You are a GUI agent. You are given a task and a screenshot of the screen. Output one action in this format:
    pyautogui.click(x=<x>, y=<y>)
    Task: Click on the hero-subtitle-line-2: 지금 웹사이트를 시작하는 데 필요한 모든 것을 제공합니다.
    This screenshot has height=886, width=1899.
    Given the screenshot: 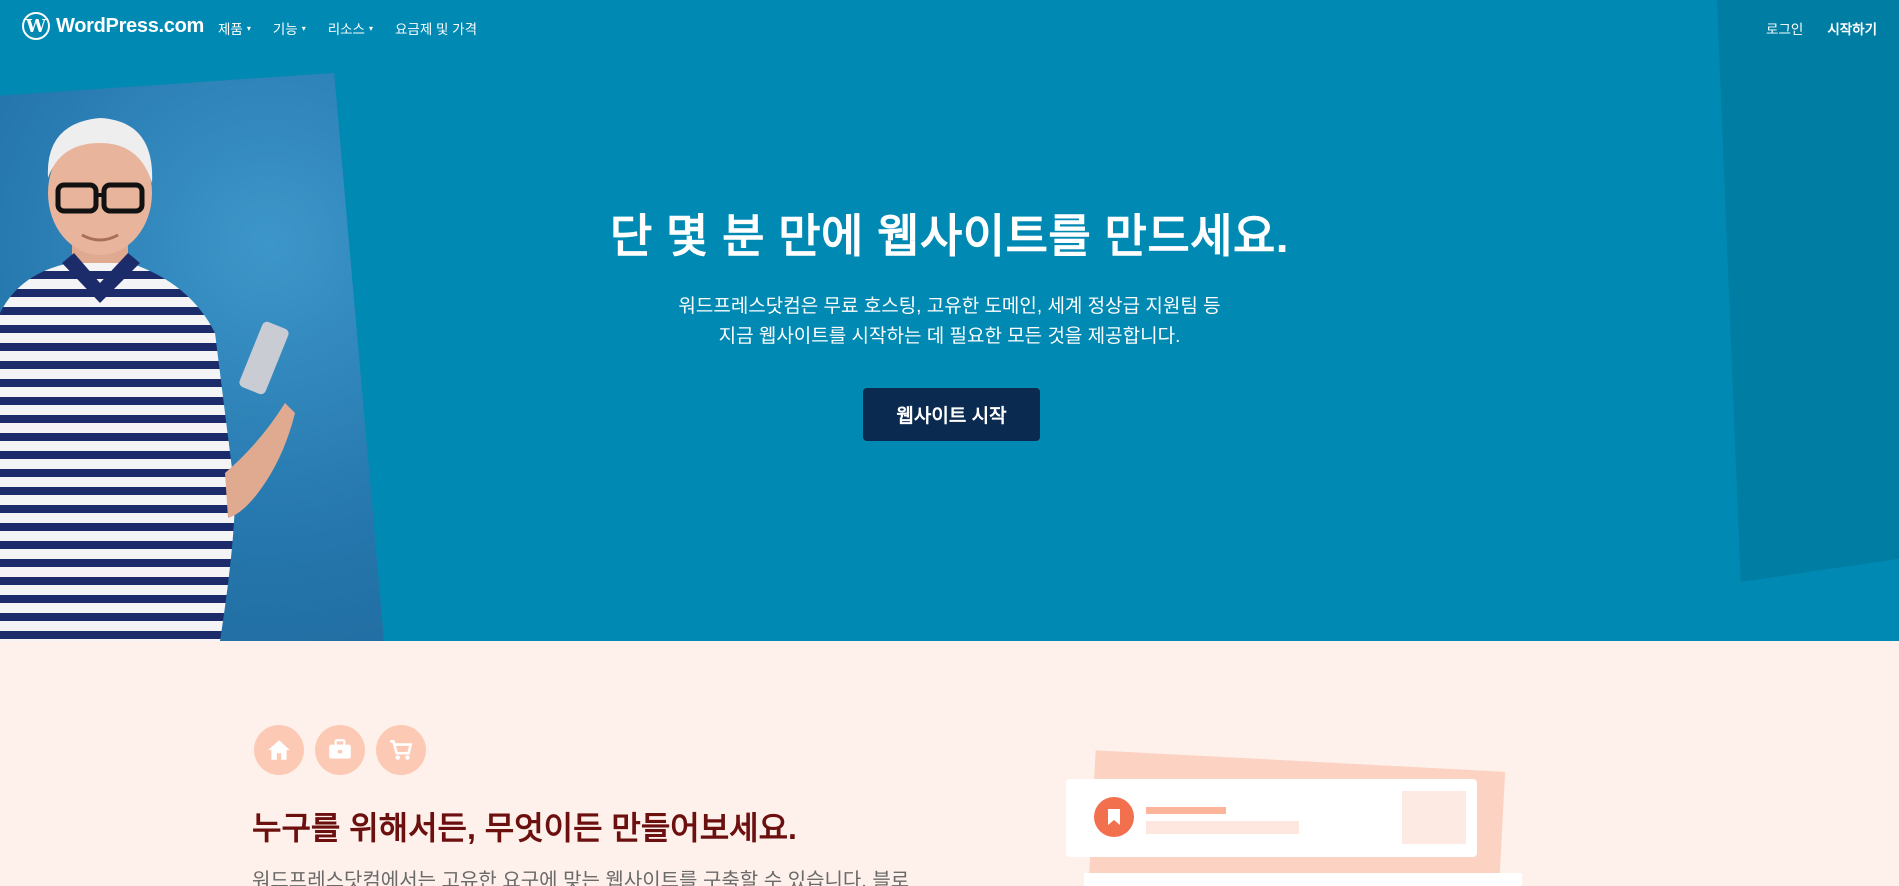 What is the action you would take?
    pyautogui.click(x=949, y=336)
    